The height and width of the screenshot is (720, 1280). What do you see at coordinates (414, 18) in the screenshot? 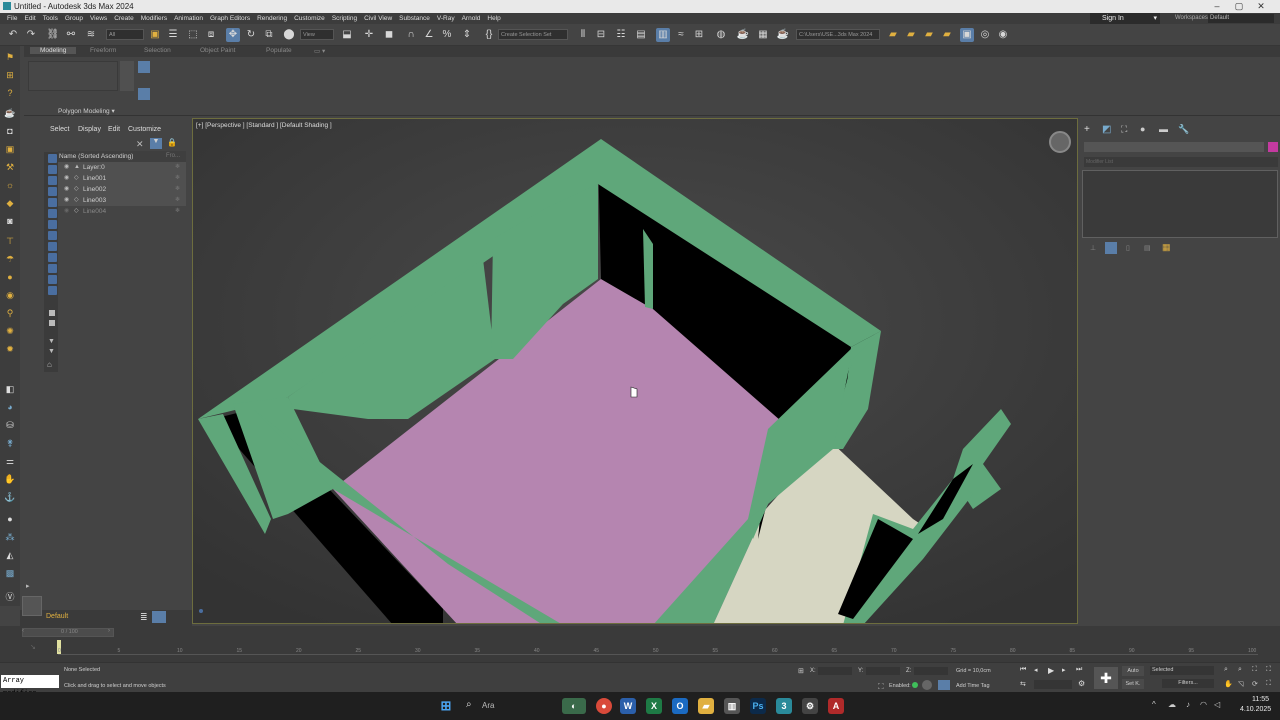
I see `menu-substance: Substance` at bounding box center [414, 18].